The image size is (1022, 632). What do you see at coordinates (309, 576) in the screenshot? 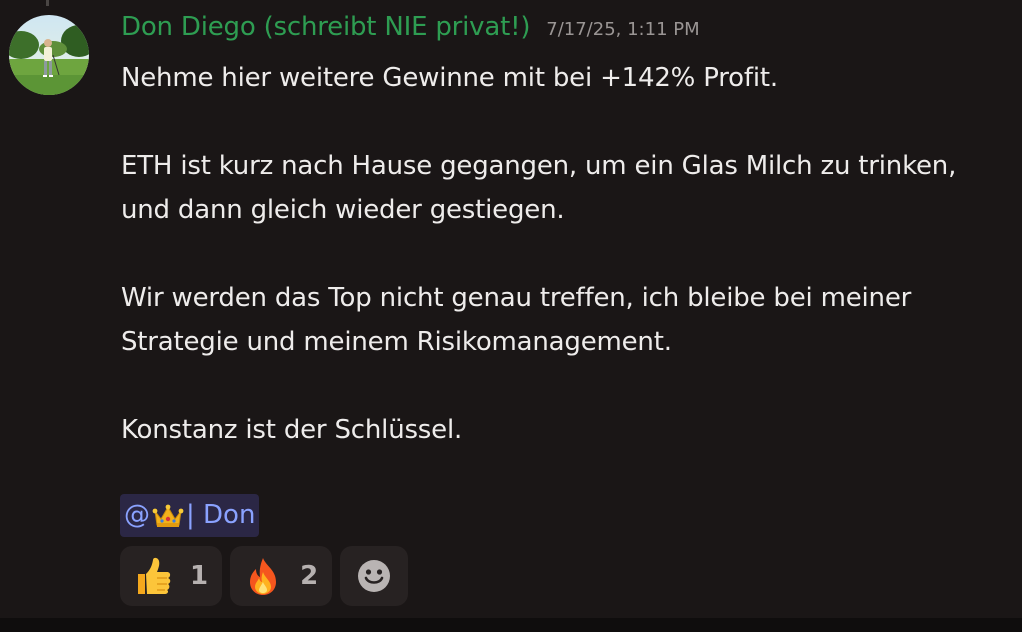
I see `reaction-count: 2` at bounding box center [309, 576].